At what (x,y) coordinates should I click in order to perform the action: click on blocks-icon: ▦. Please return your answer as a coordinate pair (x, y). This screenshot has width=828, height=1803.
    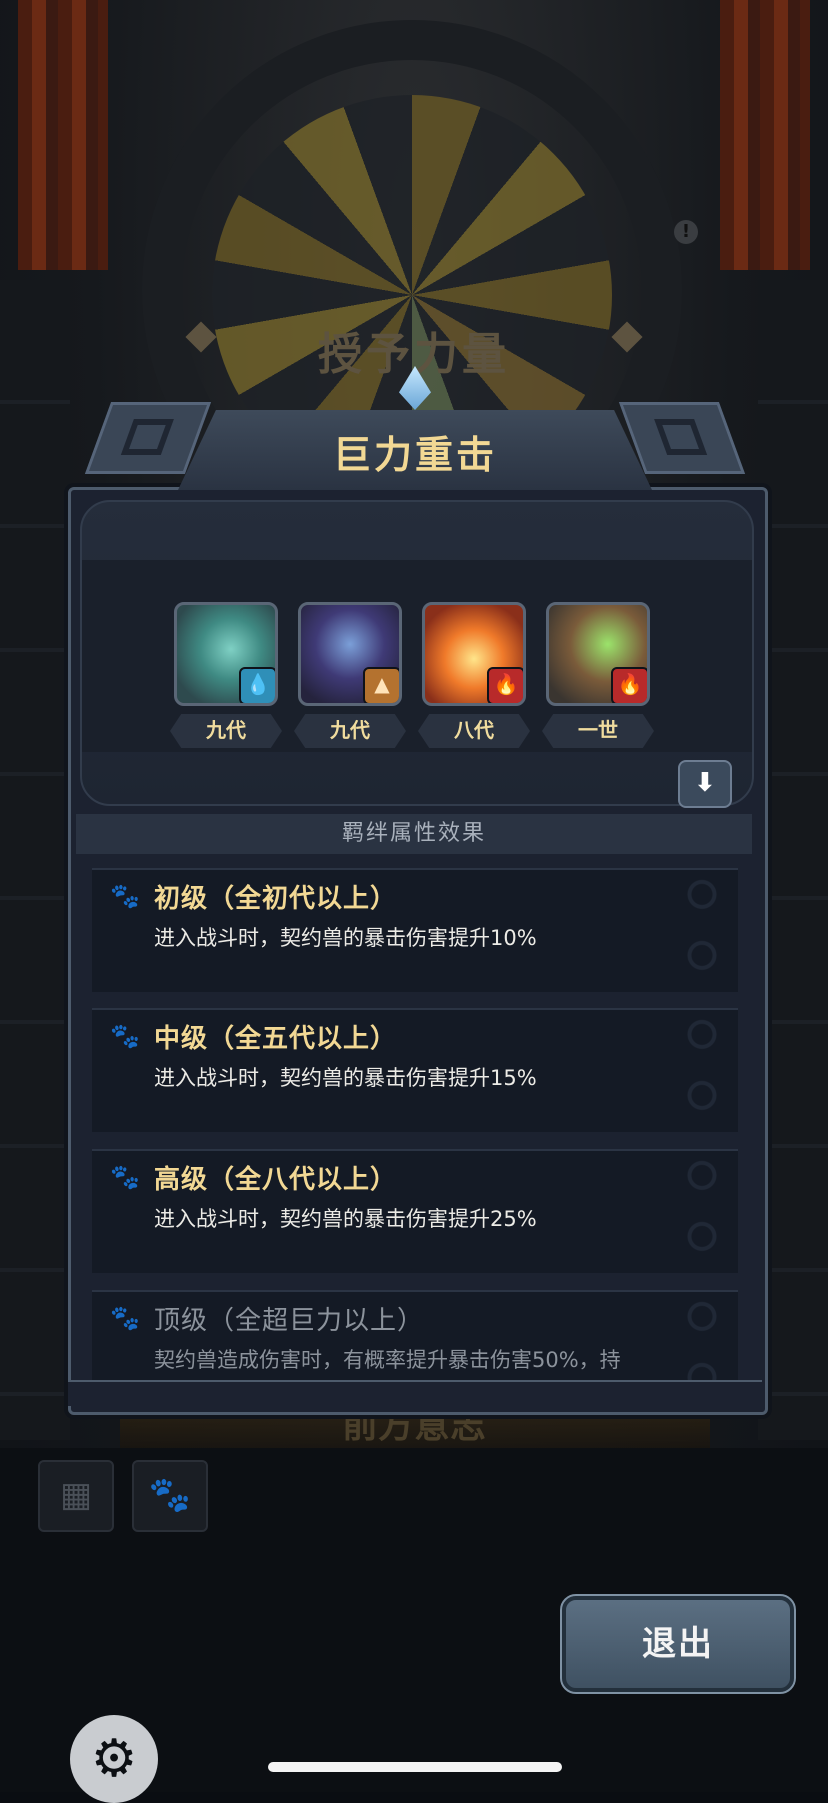
    Looking at the image, I should click on (76, 1496).